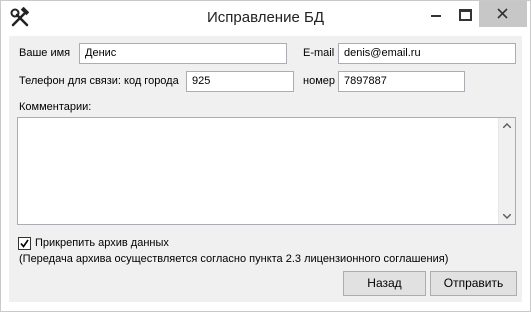 The width and height of the screenshot is (531, 312). I want to click on comments-scrollbar, so click(506, 171).